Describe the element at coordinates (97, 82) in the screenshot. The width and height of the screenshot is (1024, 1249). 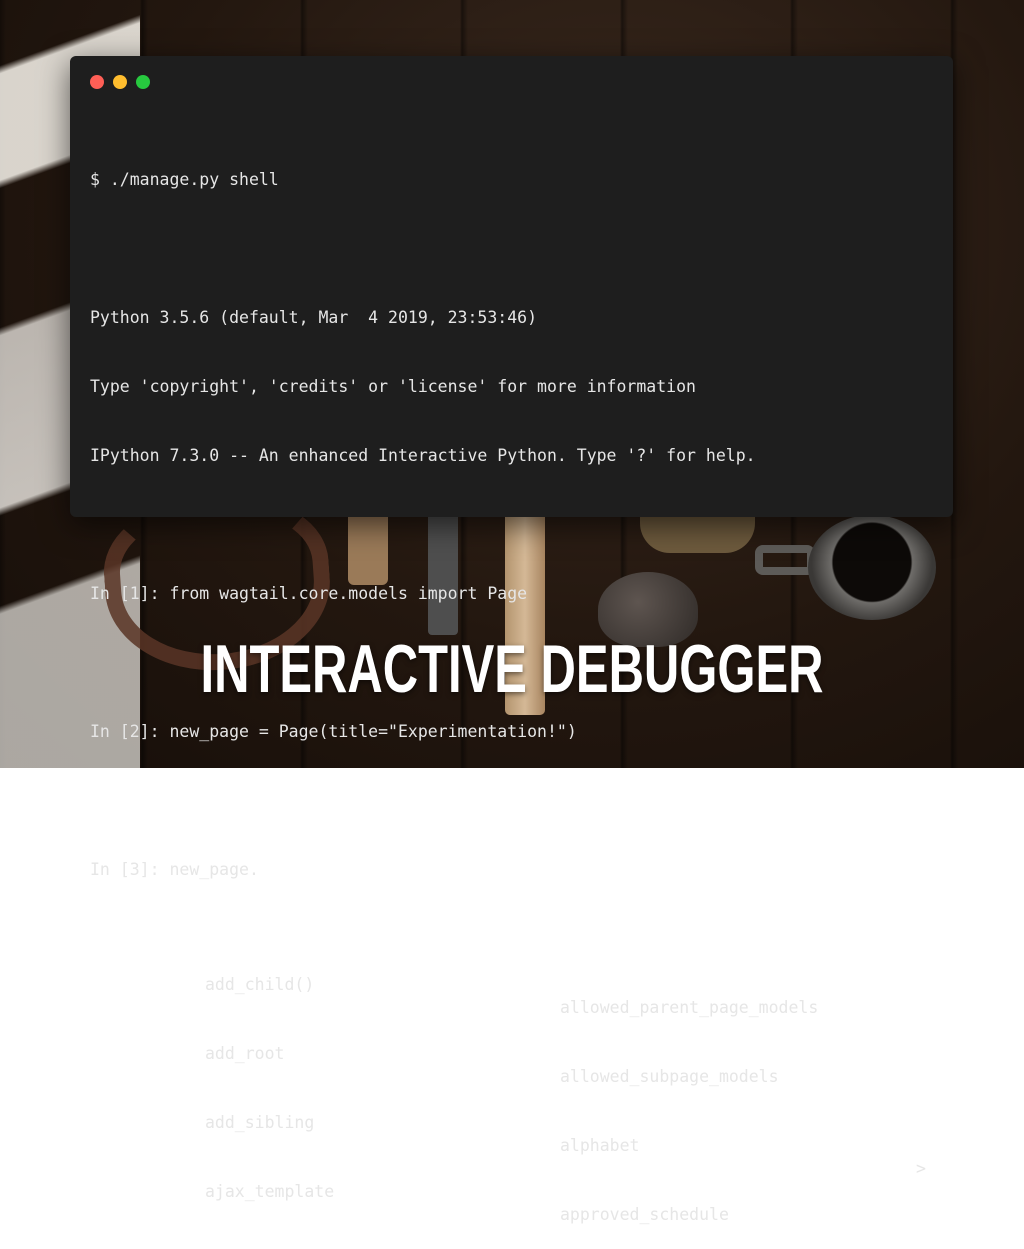
I see `close-window-icon` at that location.